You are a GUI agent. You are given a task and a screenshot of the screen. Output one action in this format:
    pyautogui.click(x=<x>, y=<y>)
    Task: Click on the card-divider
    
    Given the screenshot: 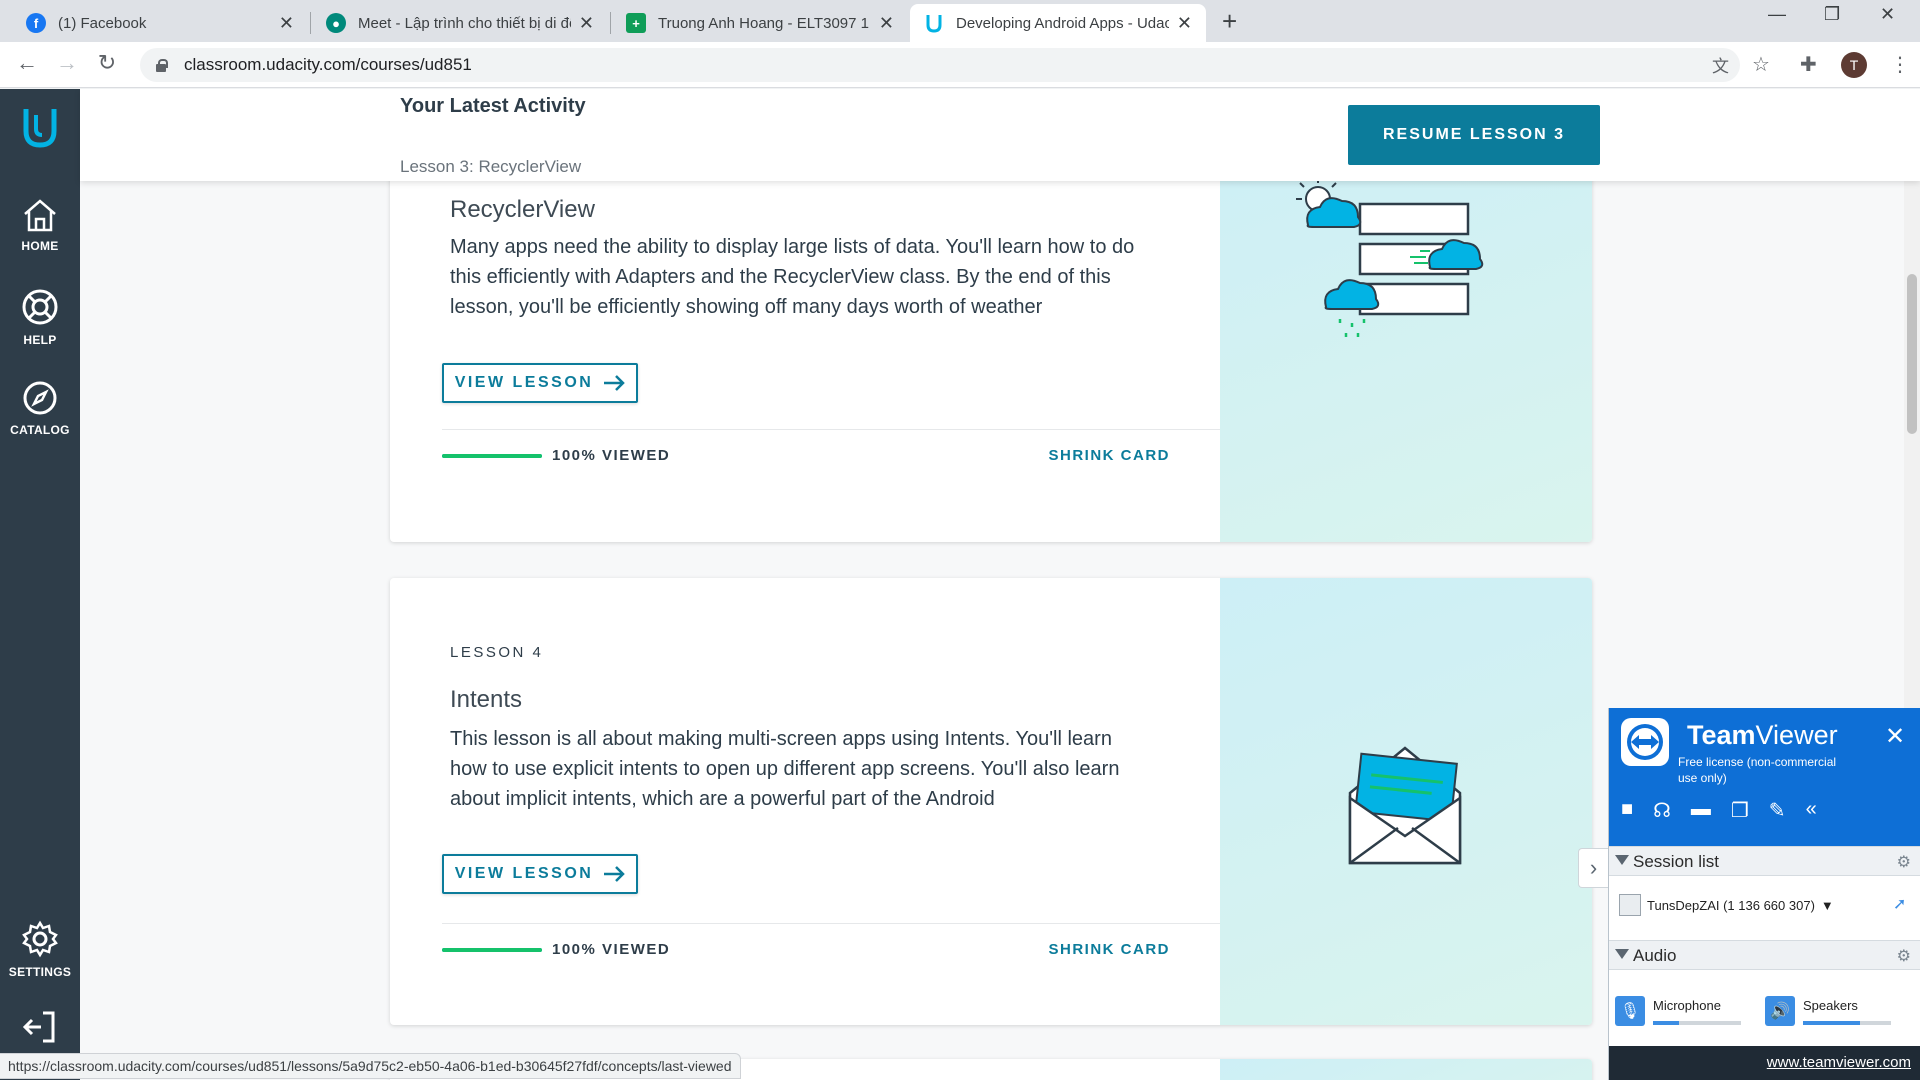 What is the action you would take?
    pyautogui.click(x=831, y=923)
    